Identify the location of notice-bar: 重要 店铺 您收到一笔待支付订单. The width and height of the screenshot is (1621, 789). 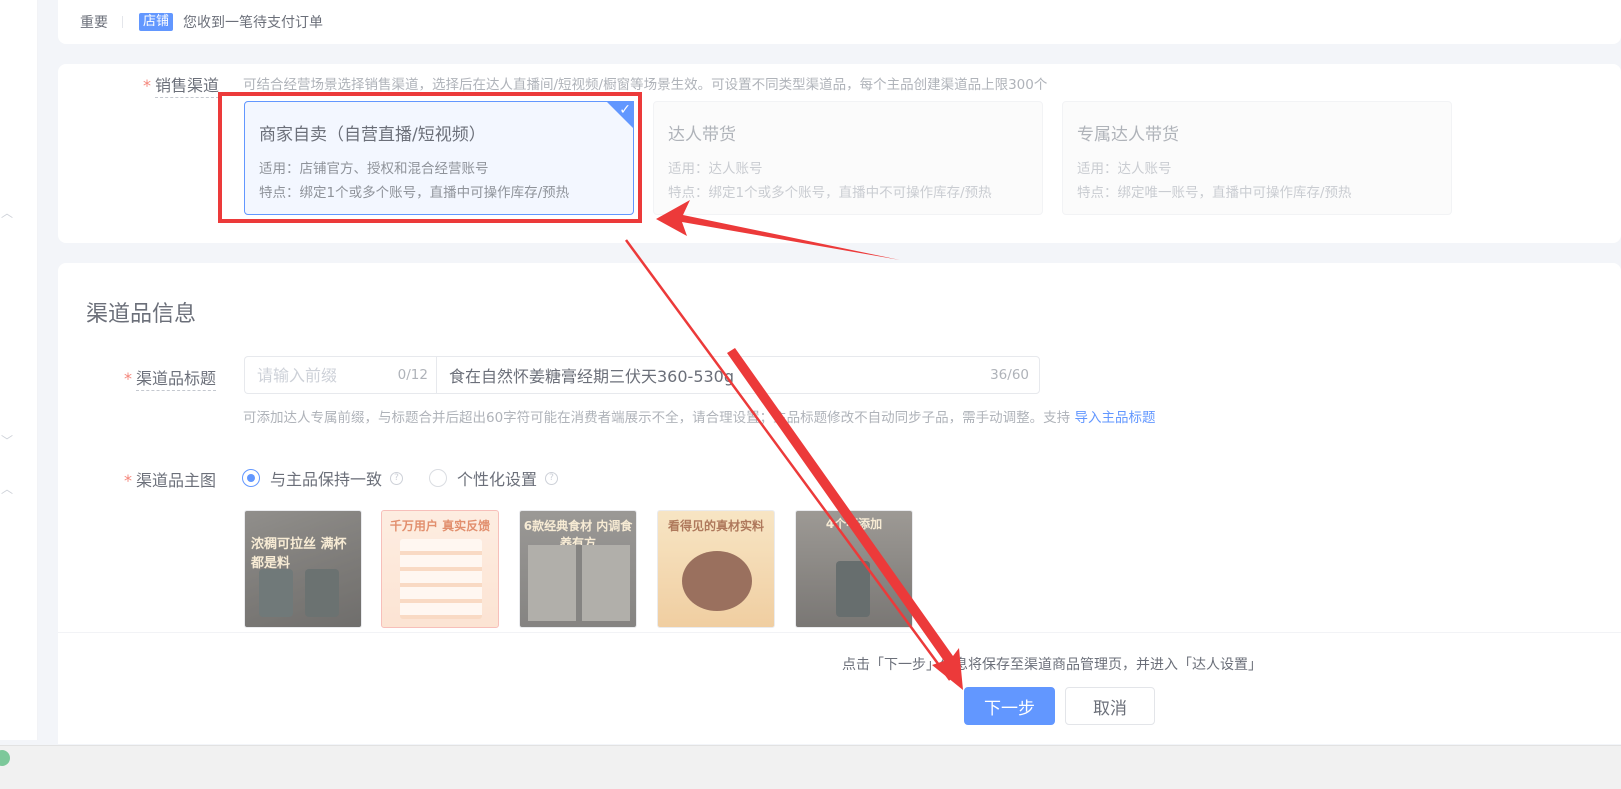
(839, 22).